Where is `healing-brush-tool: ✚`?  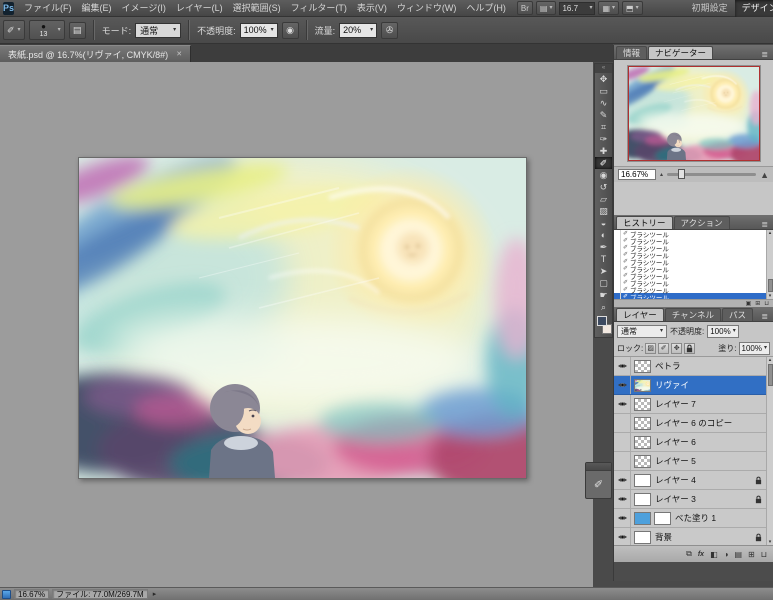 healing-brush-tool: ✚ is located at coordinates (603, 151).